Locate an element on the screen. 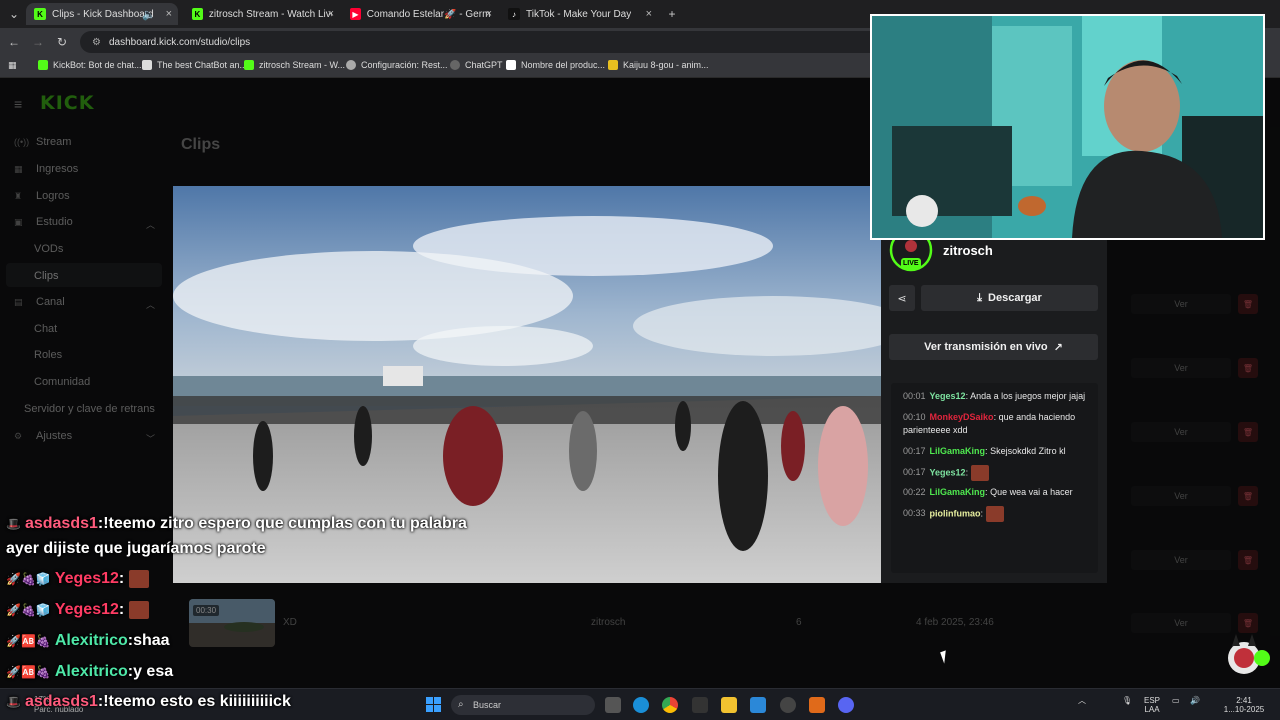 Image resolution: width=1280 pixels, height=720 pixels. new-tab-icon: + is located at coordinates (672, 14).